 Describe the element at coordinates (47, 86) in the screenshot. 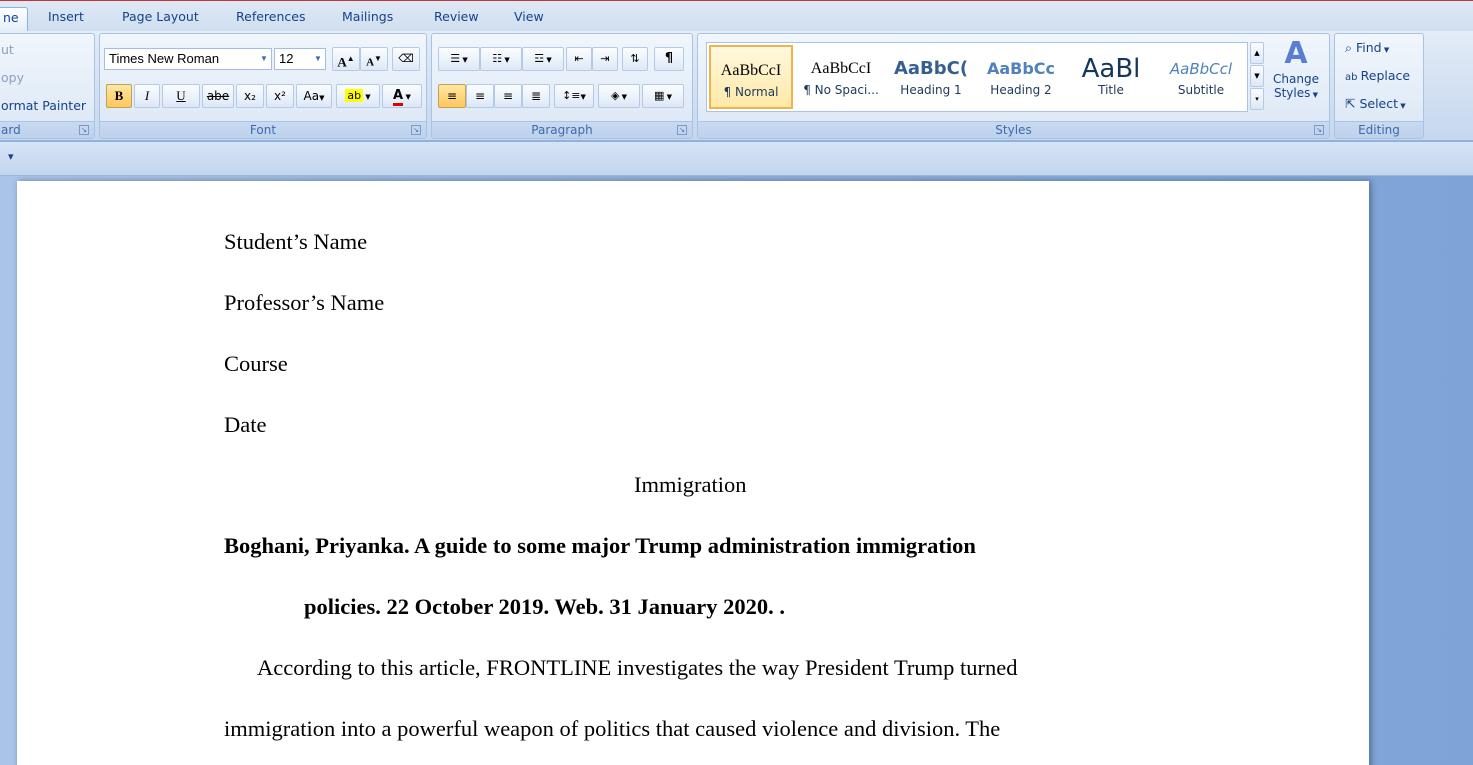

I see `clipboard-group: ut opy ormat Painter ard ↘` at that location.